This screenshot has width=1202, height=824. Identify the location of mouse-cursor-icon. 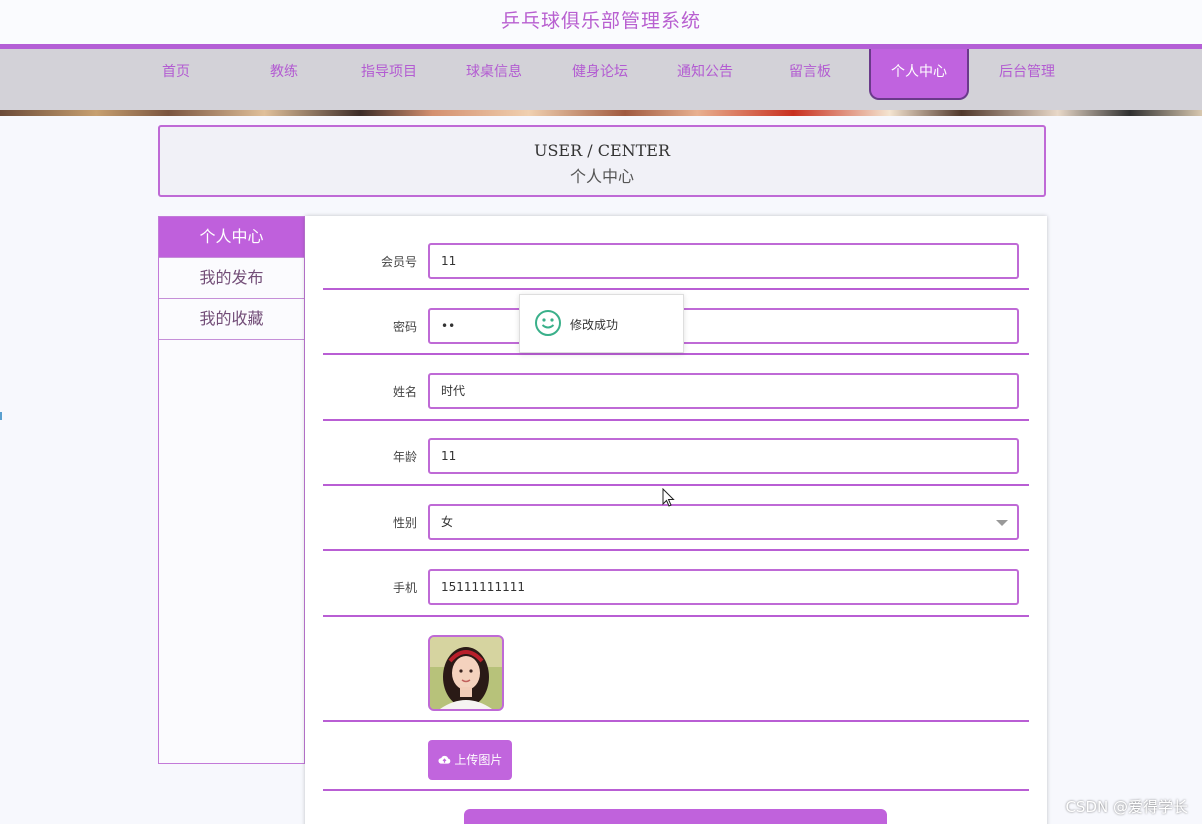
(668, 497).